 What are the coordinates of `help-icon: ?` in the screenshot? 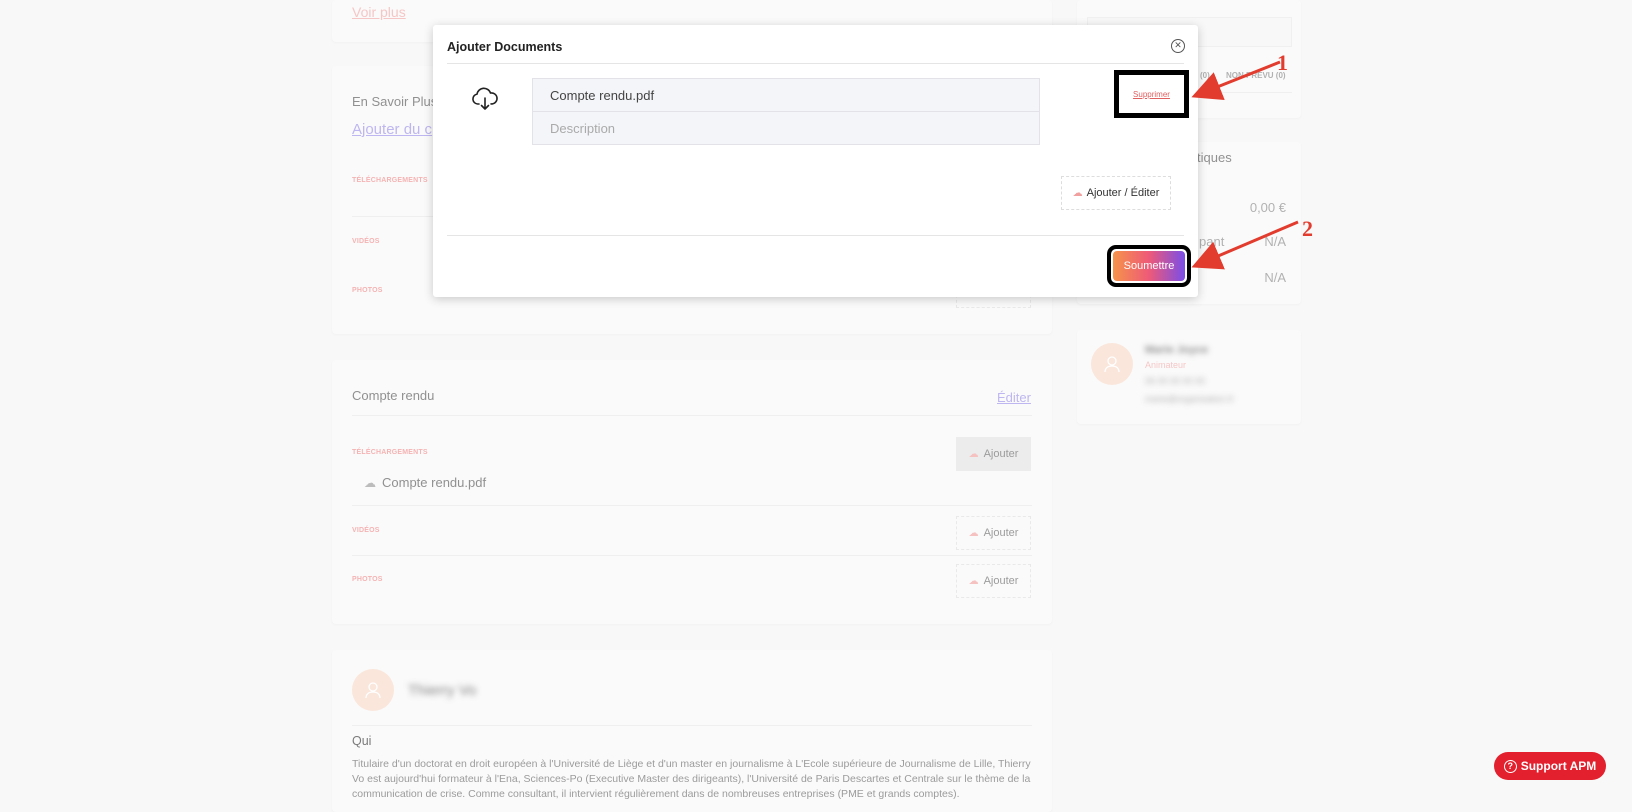 It's located at (1510, 766).